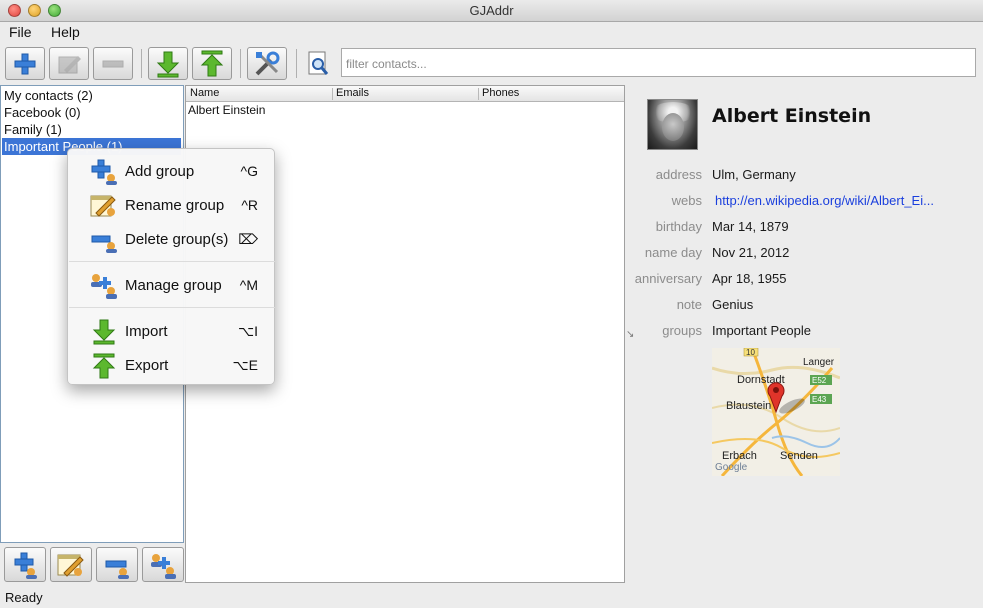 The height and width of the screenshot is (608, 983). I want to click on contact-name-cell: Albert Einstein, so click(227, 110).